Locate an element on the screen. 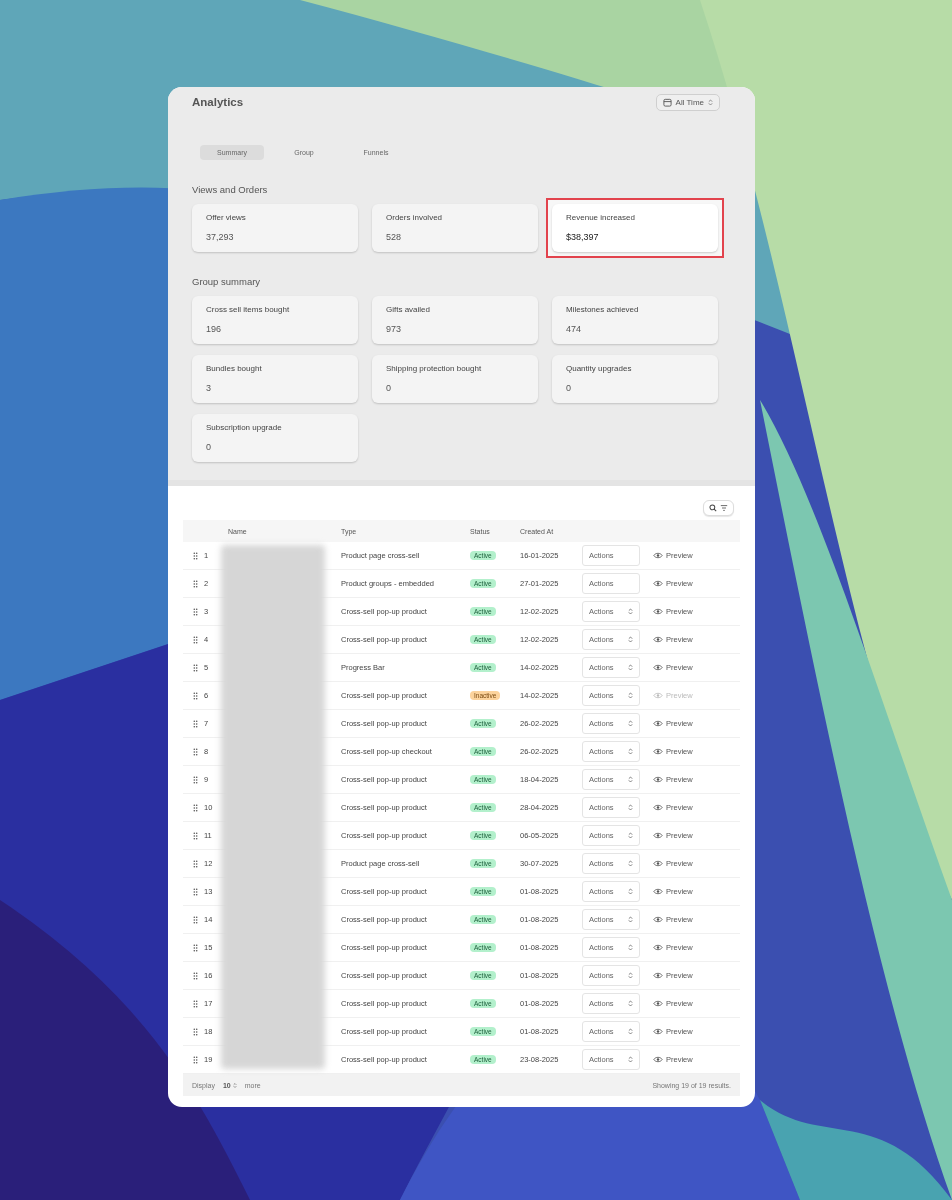 The width and height of the screenshot is (952, 1200). search-icon is located at coordinates (713, 508).